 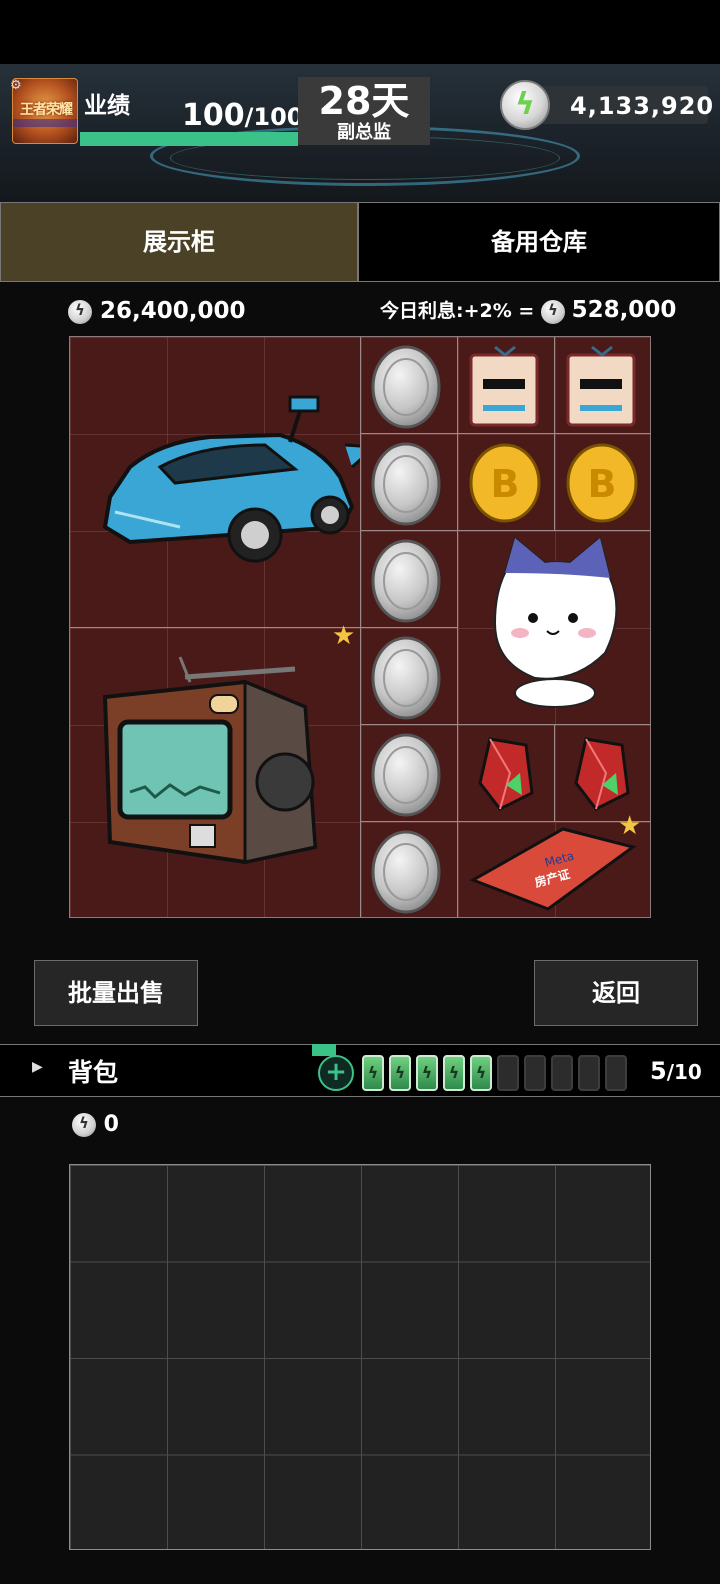 I want to click on avatar-logo-text: 王者荣耀, so click(x=46, y=110).